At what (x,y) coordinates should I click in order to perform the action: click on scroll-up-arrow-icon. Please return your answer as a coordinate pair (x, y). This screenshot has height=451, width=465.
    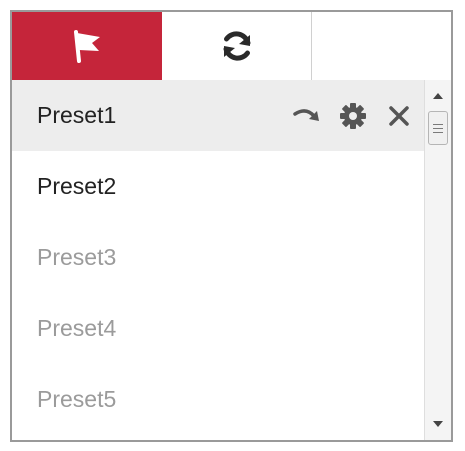
    Looking at the image, I should click on (438, 96).